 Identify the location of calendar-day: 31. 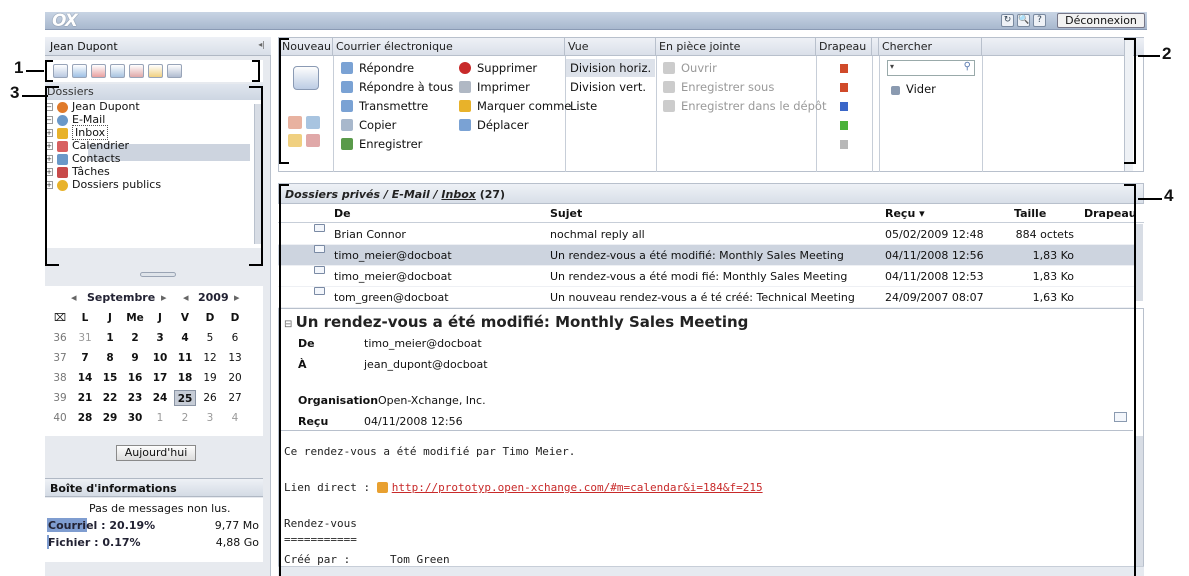
(85, 338).